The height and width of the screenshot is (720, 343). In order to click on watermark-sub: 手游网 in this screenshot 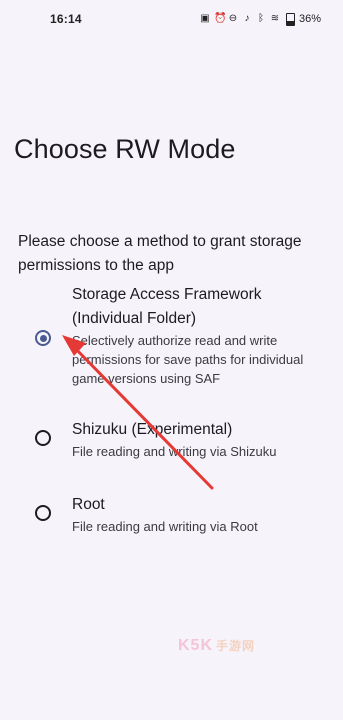, I will do `click(236, 646)`.